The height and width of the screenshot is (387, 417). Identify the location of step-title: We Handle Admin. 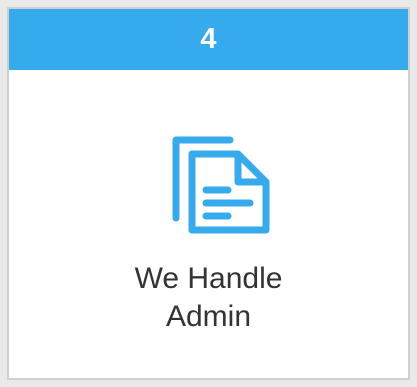
(208, 297).